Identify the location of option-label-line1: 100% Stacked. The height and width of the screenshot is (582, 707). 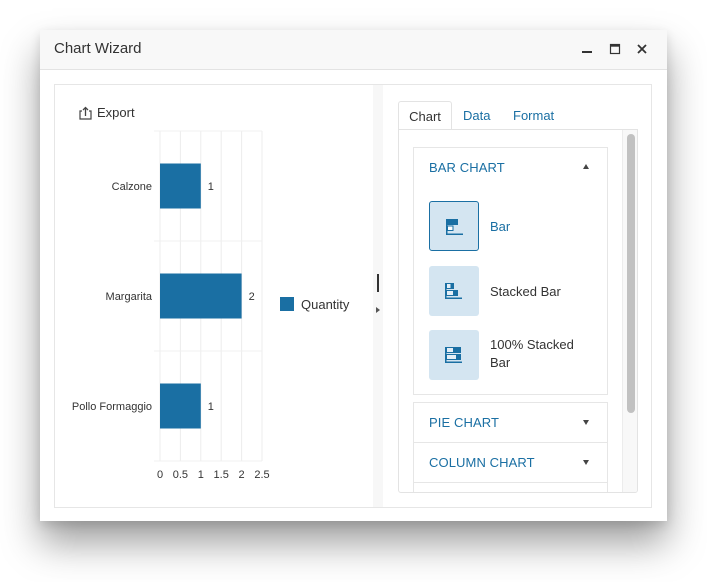
(532, 344).